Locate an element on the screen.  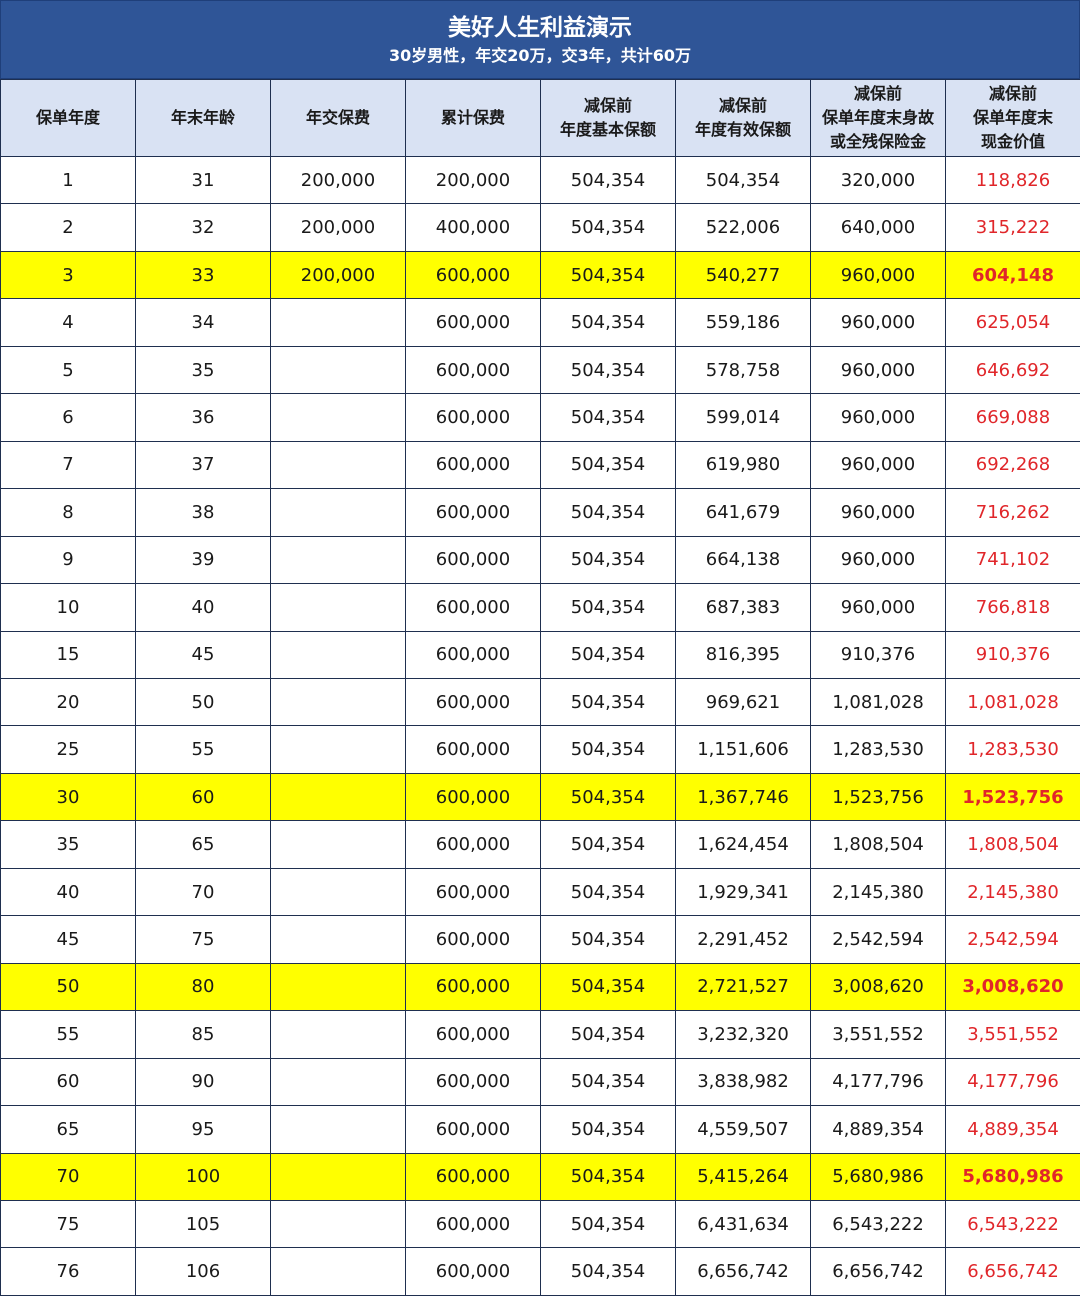
cell-cash-value: 741,102 is located at coordinates (1012, 560).